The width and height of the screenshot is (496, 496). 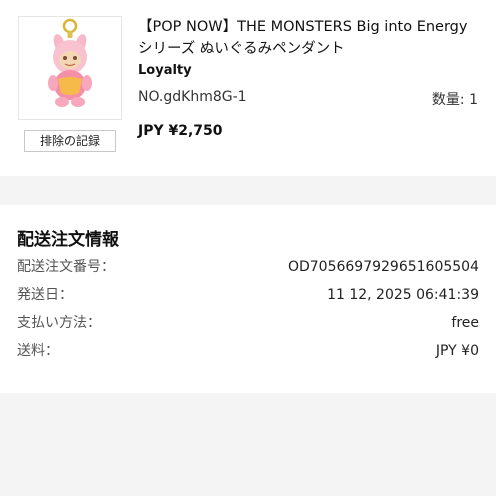 I want to click on product-title-line1: 【POP NOW】THE MONSTERS Big into Energy, so click(x=303, y=27).